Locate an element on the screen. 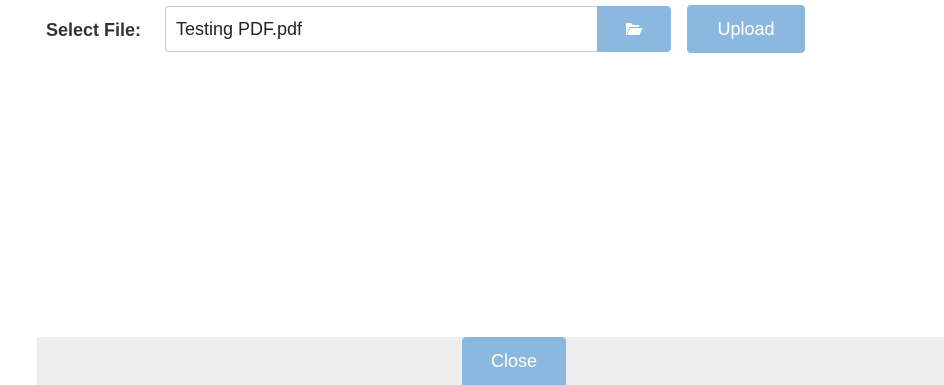  close-button: Close is located at coordinates (514, 361).